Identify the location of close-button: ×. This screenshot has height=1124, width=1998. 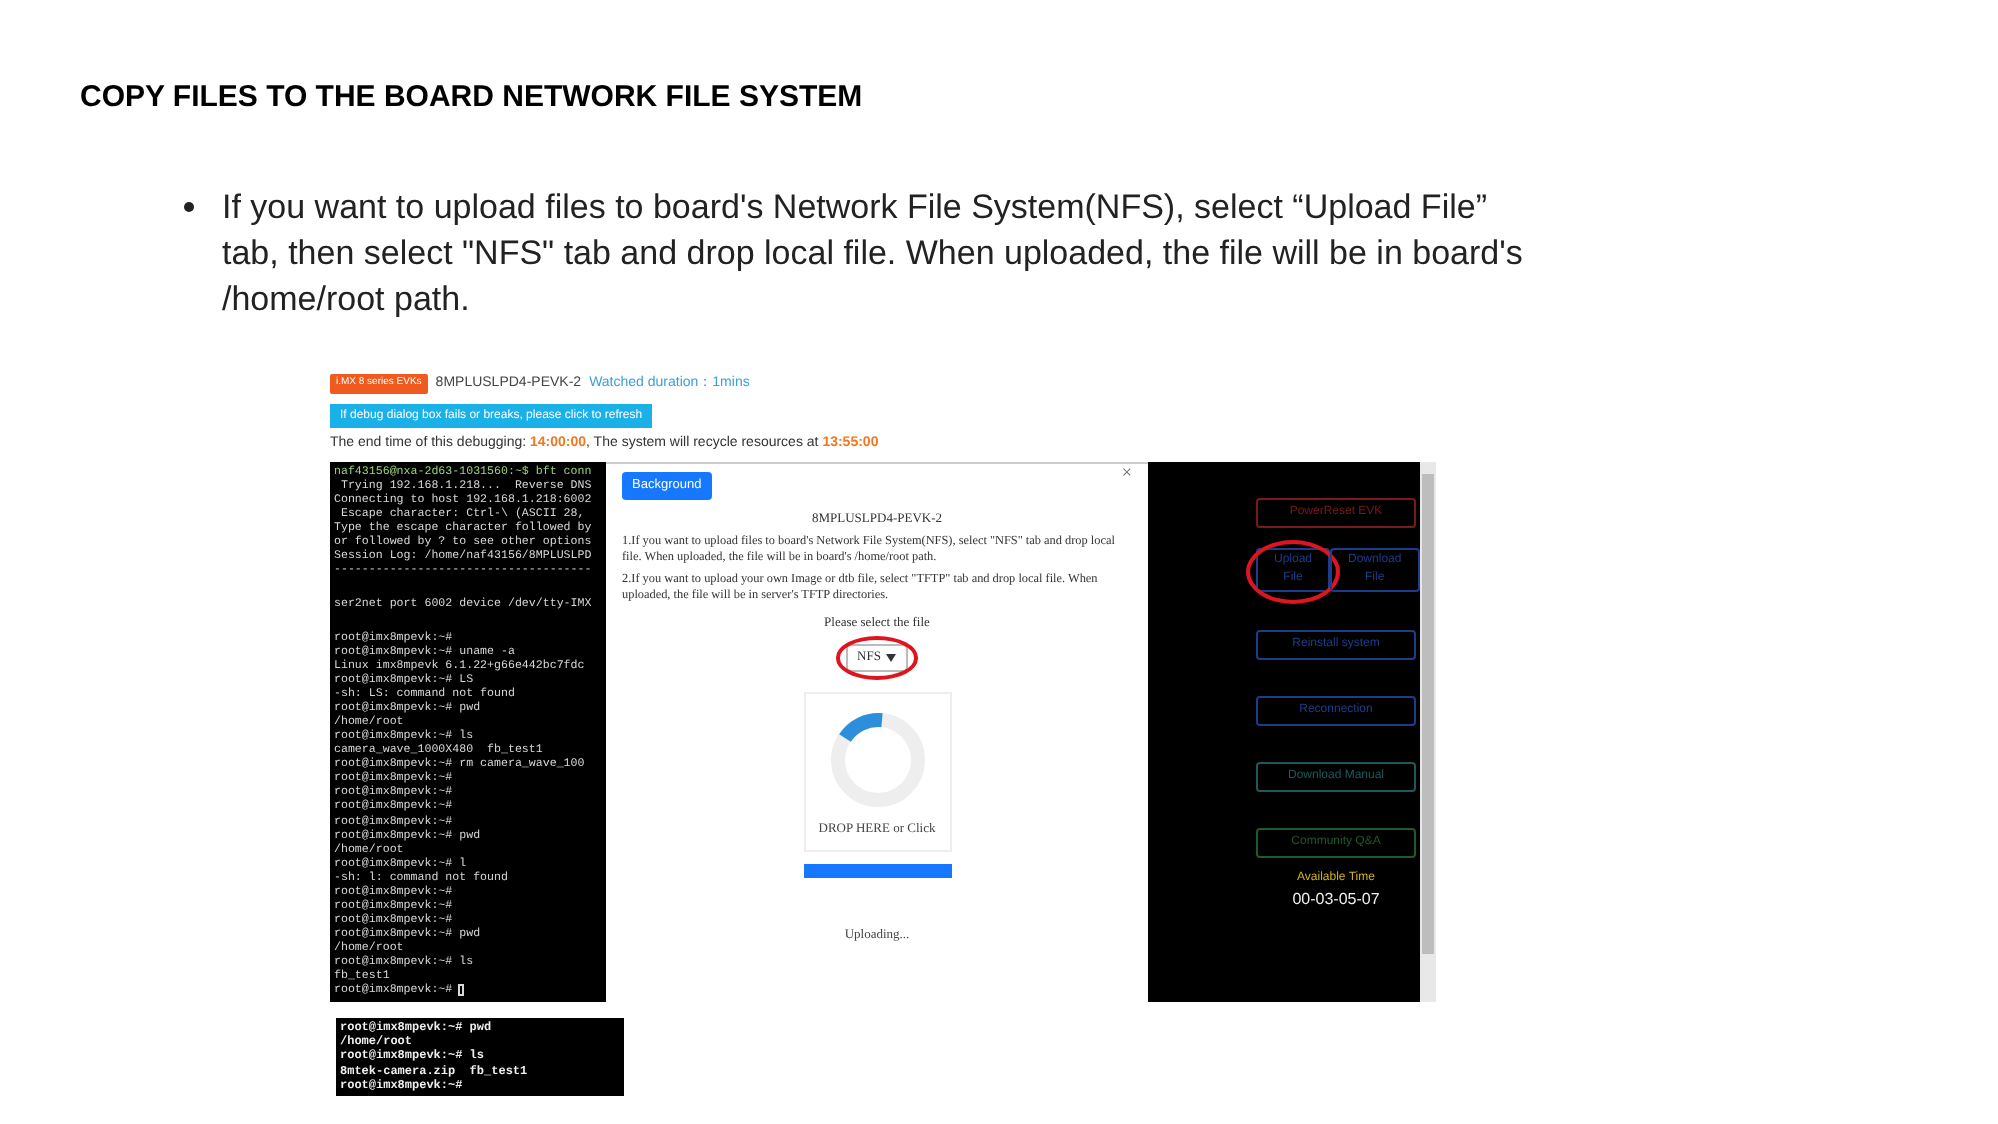
(1126, 472).